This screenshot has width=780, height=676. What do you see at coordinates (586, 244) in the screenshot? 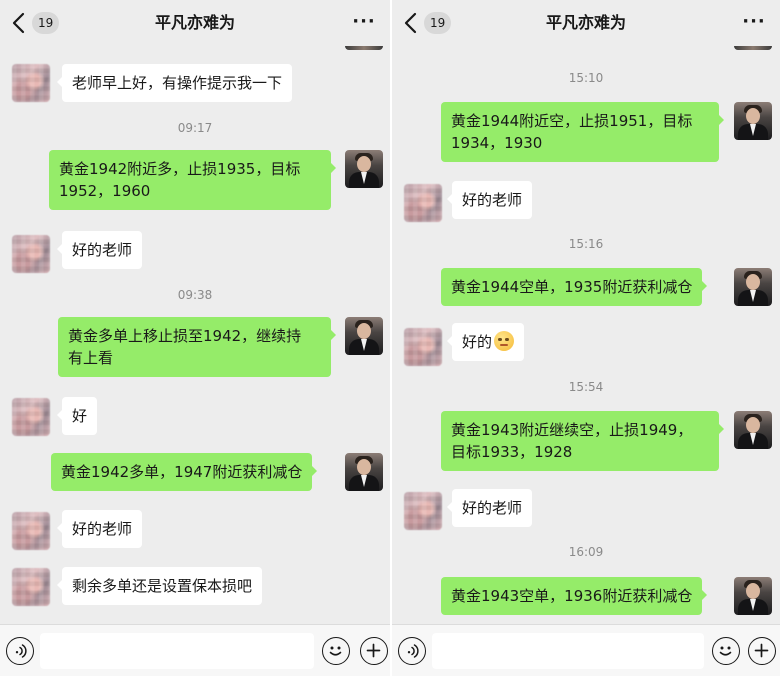
I see `timestamp: 15:16` at bounding box center [586, 244].